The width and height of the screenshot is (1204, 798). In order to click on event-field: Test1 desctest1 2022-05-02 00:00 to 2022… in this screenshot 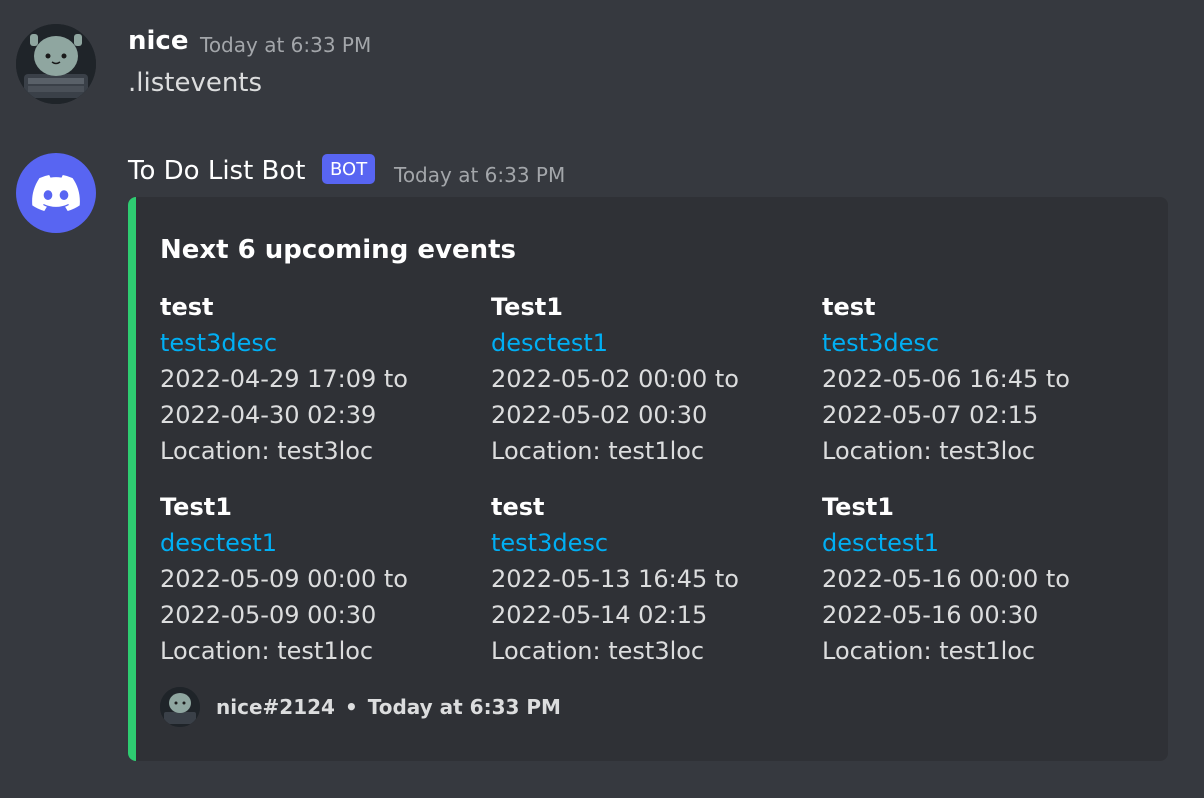, I will do `click(651, 379)`.